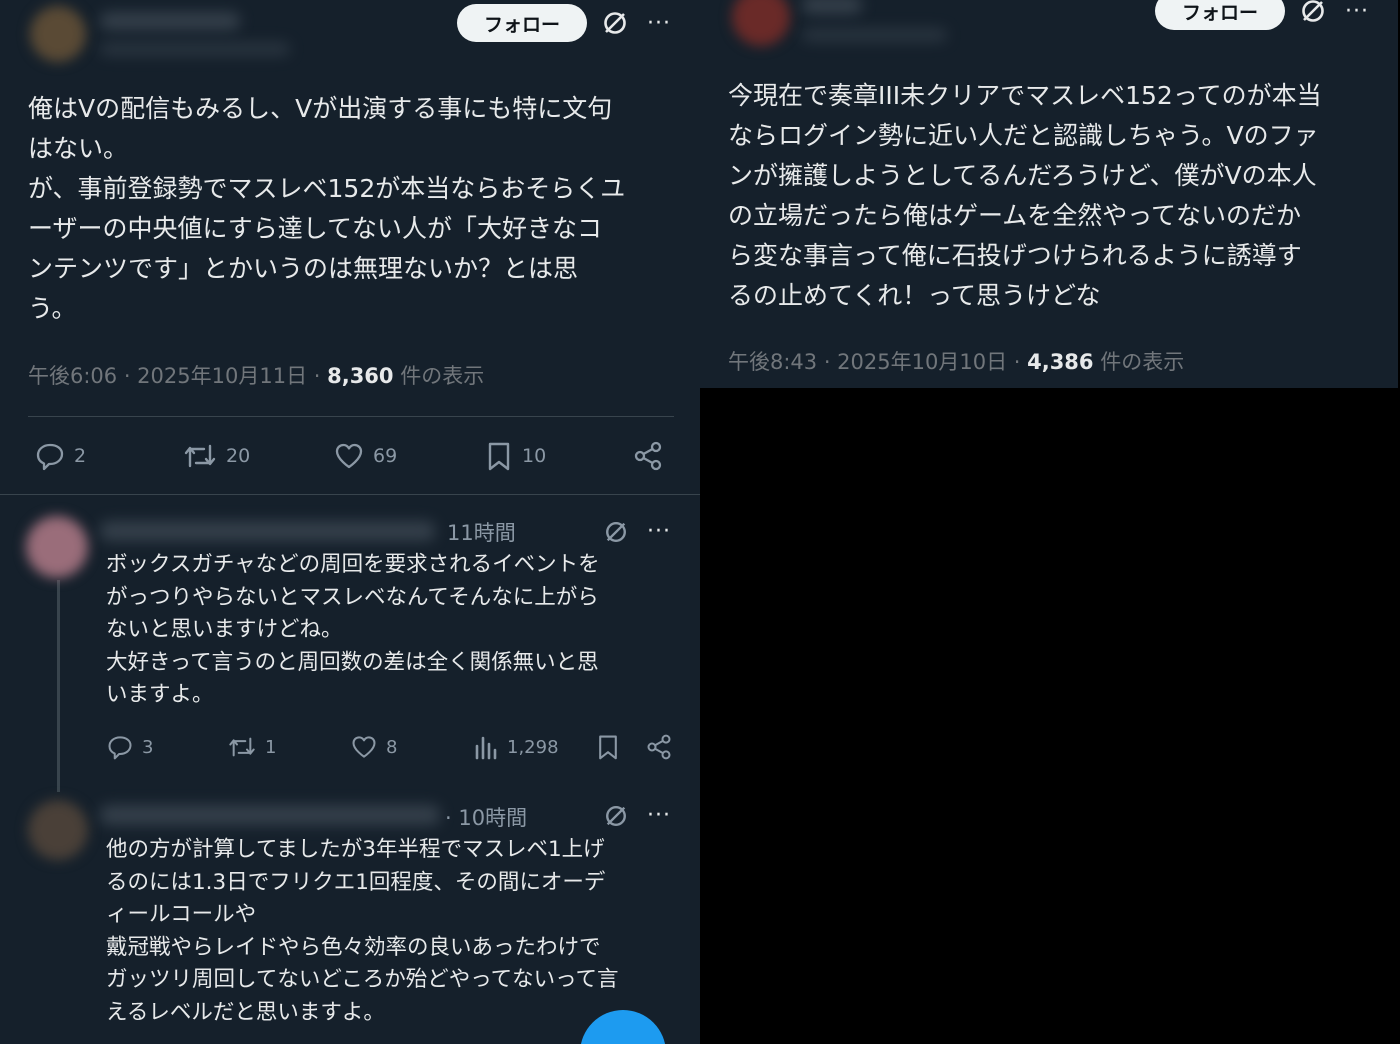 Image resolution: width=1400 pixels, height=1044 pixels. I want to click on reply-count: 2, so click(80, 456).